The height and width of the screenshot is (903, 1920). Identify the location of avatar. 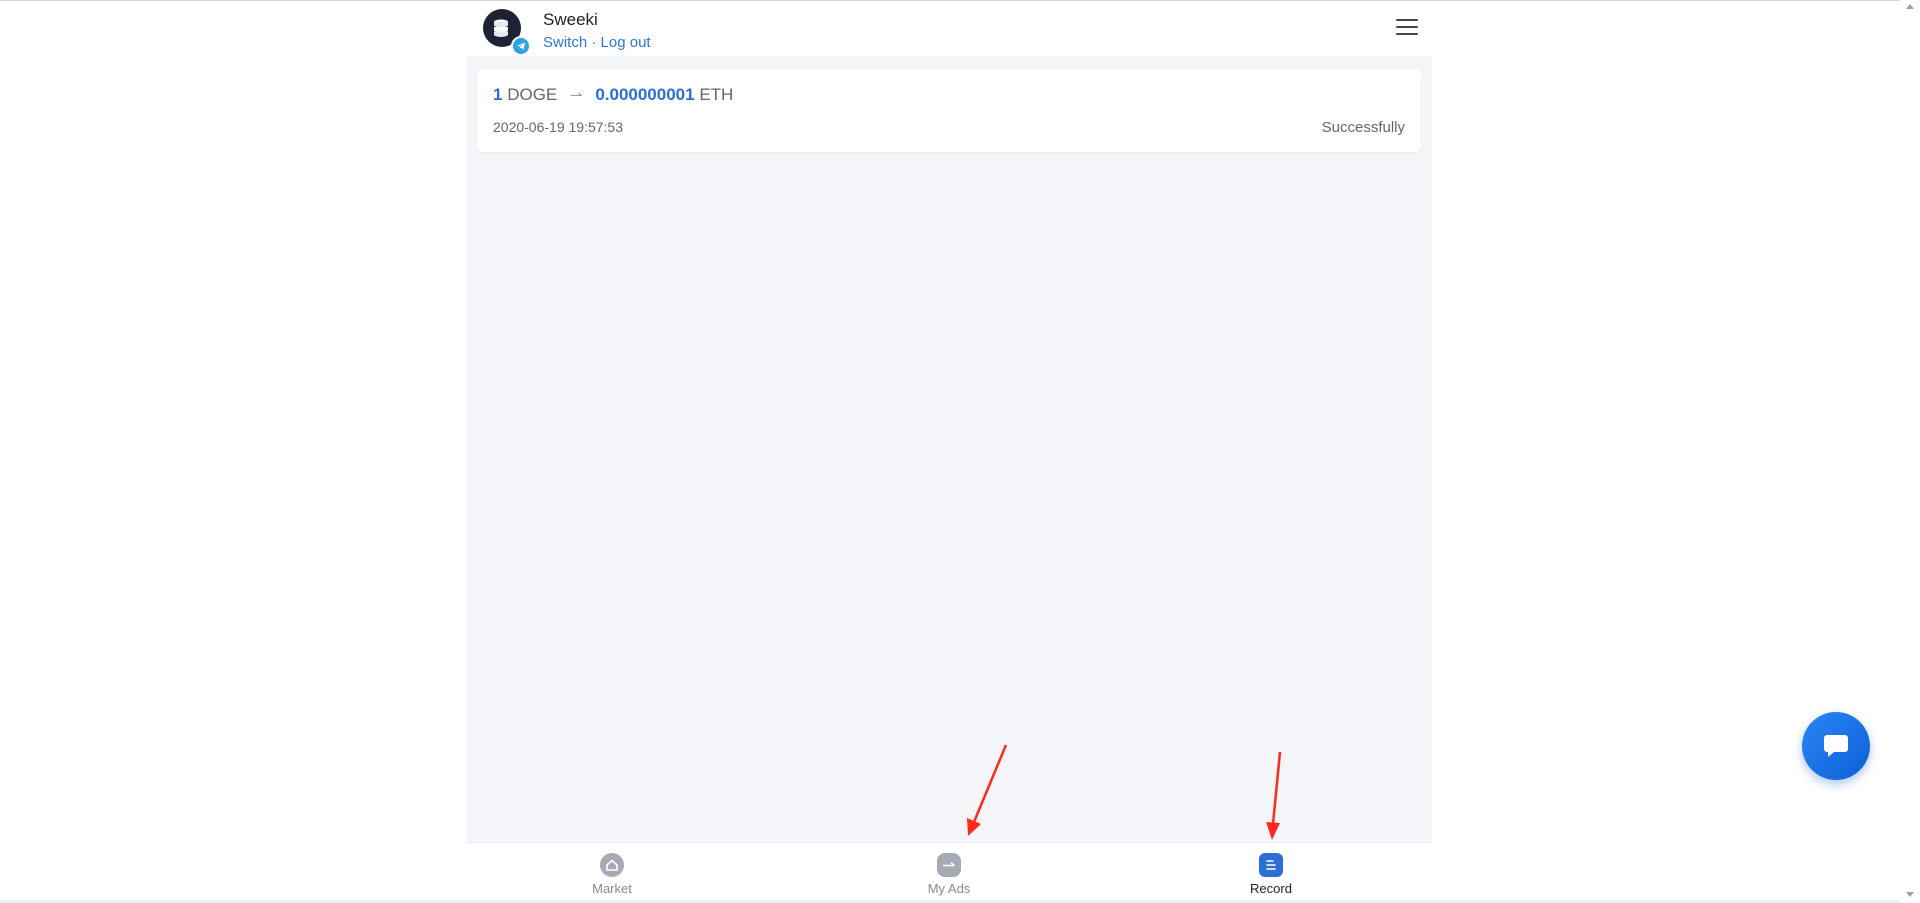
(507, 32).